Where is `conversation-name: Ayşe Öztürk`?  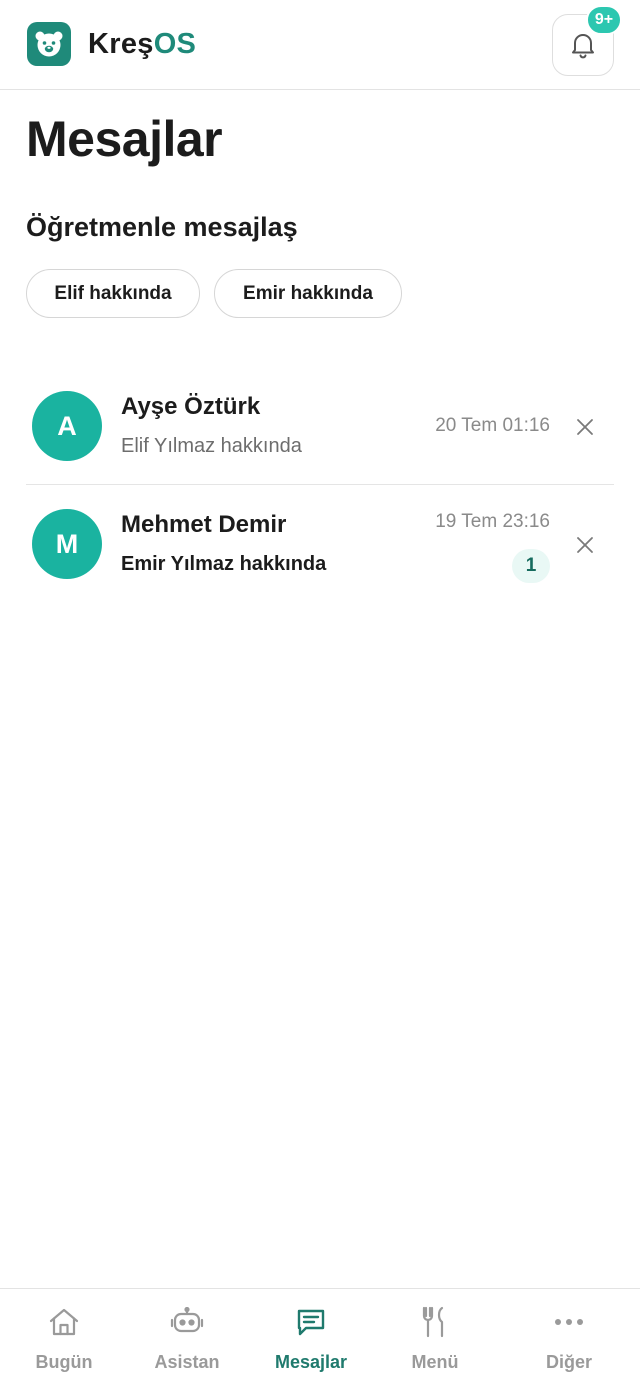 conversation-name: Ayşe Öztürk is located at coordinates (191, 406).